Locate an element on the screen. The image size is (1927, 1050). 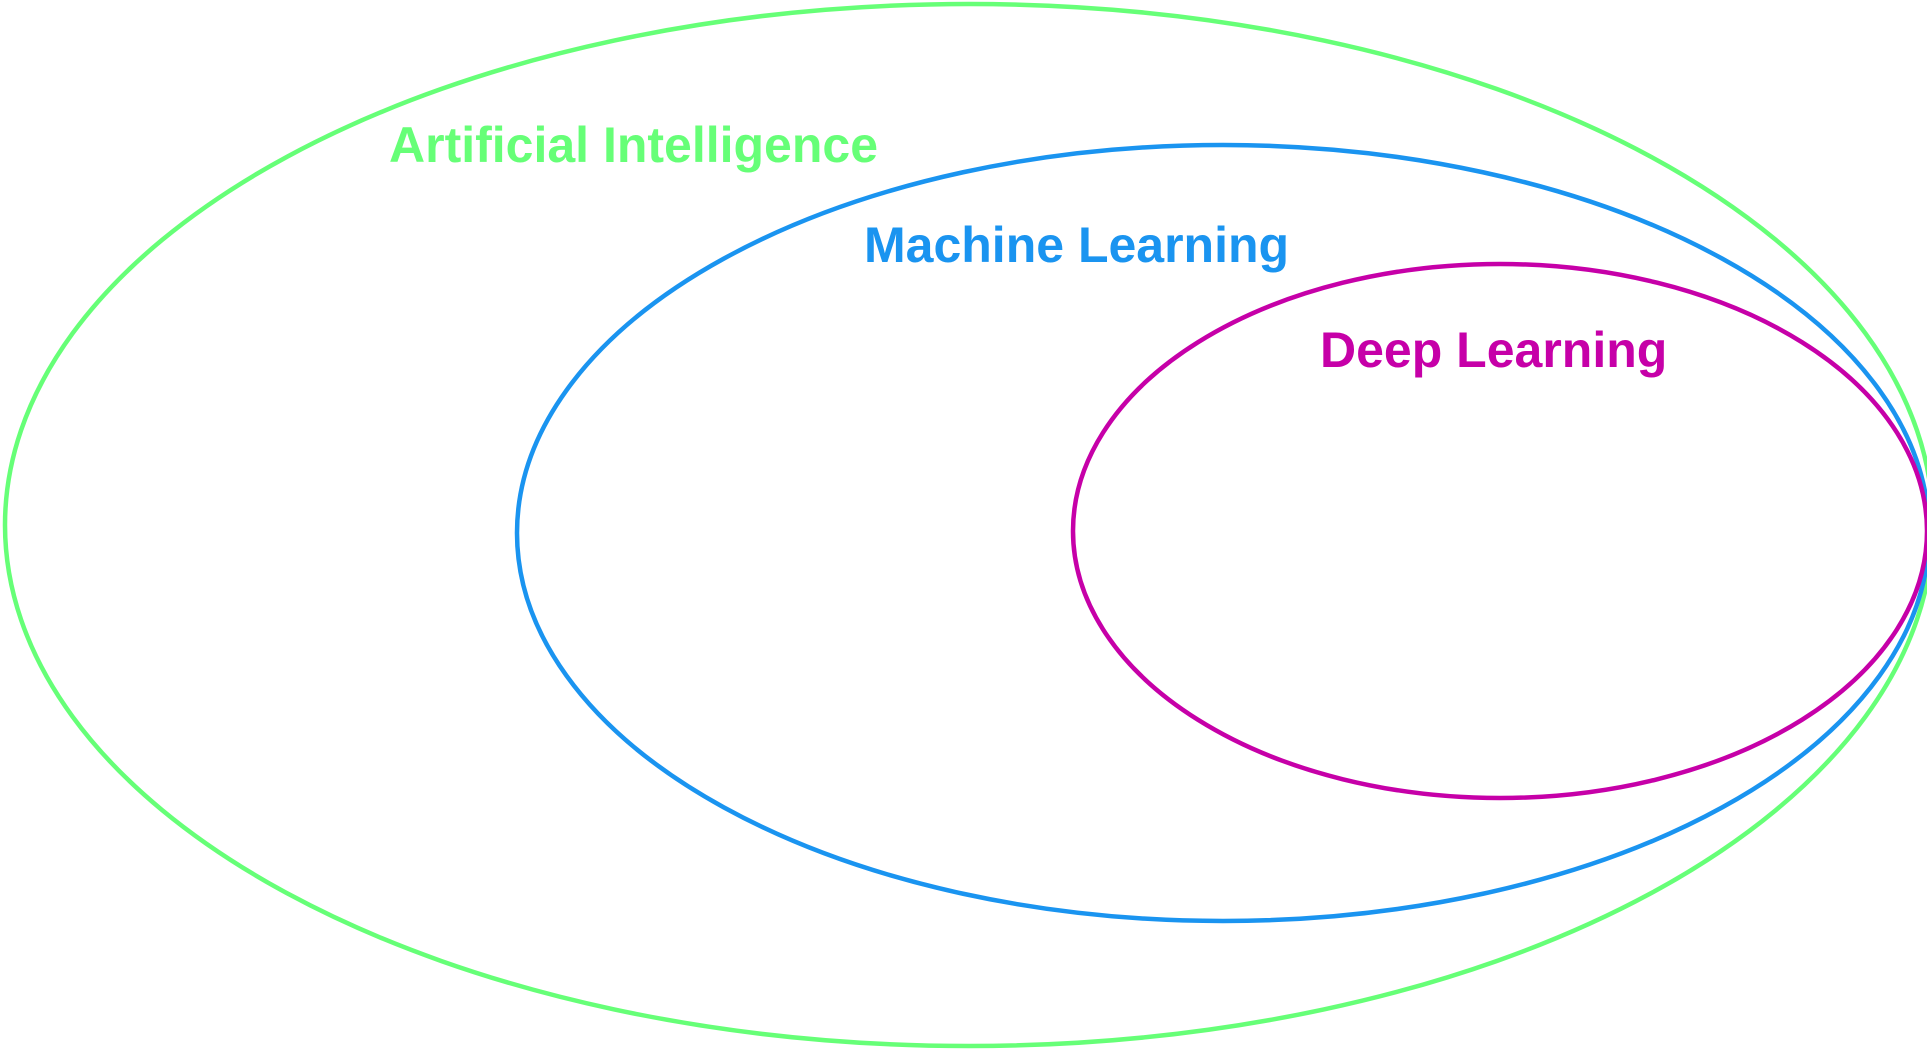
dl-label: Deep Learning is located at coordinates (1493, 350).